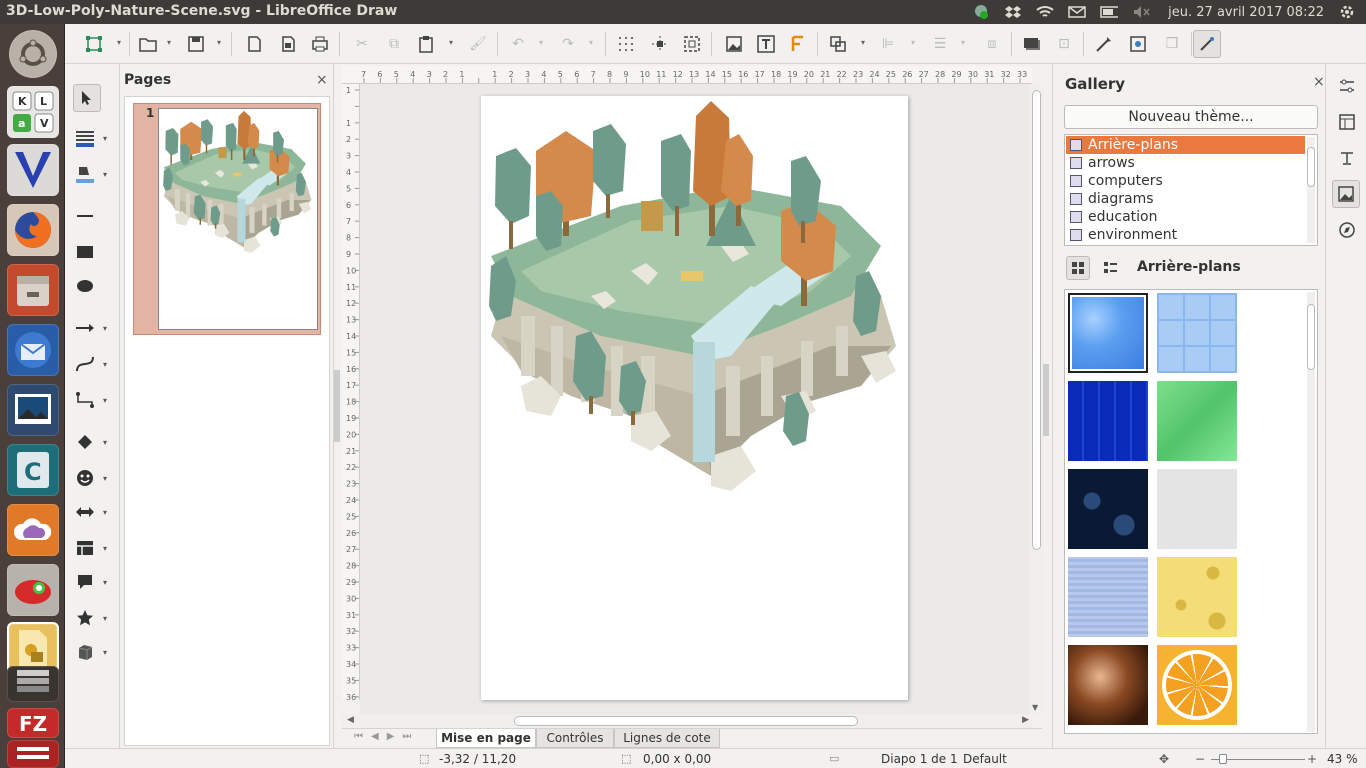 The height and width of the screenshot is (768, 1366). What do you see at coordinates (1197, 685) in the screenshot?
I see `gallery-item-orange-slice` at bounding box center [1197, 685].